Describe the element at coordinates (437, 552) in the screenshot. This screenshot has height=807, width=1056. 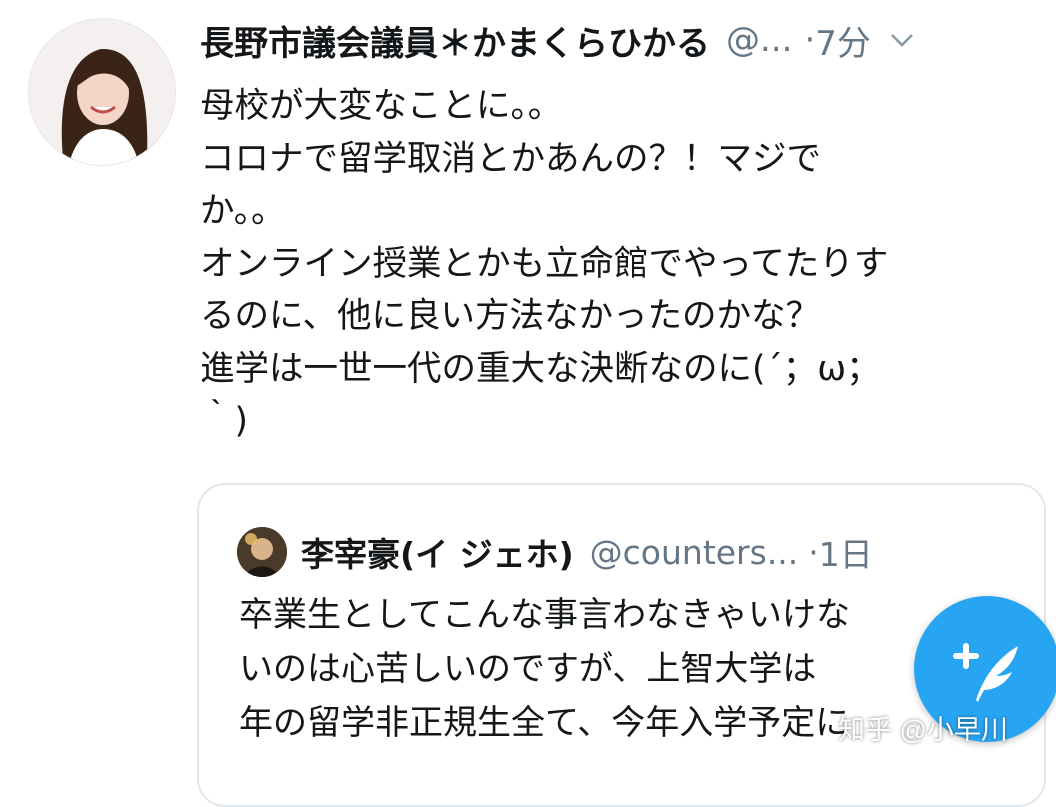
I see `quoted-author-display-name: 李宰豪(イ ジェホ)` at that location.